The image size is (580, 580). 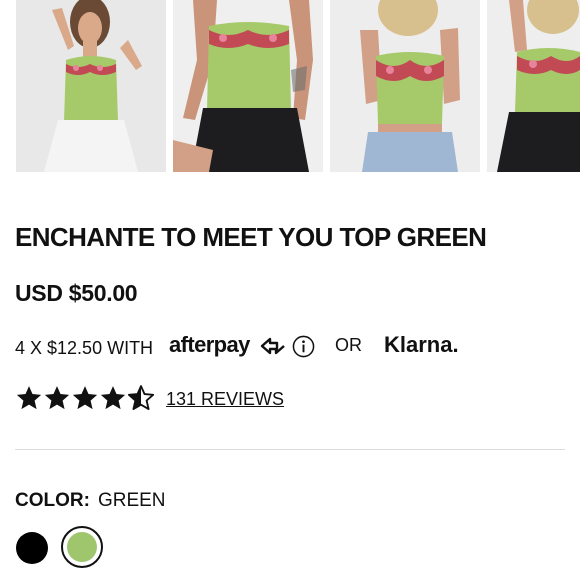 I want to click on klarna-logo: Klarna., so click(x=421, y=345).